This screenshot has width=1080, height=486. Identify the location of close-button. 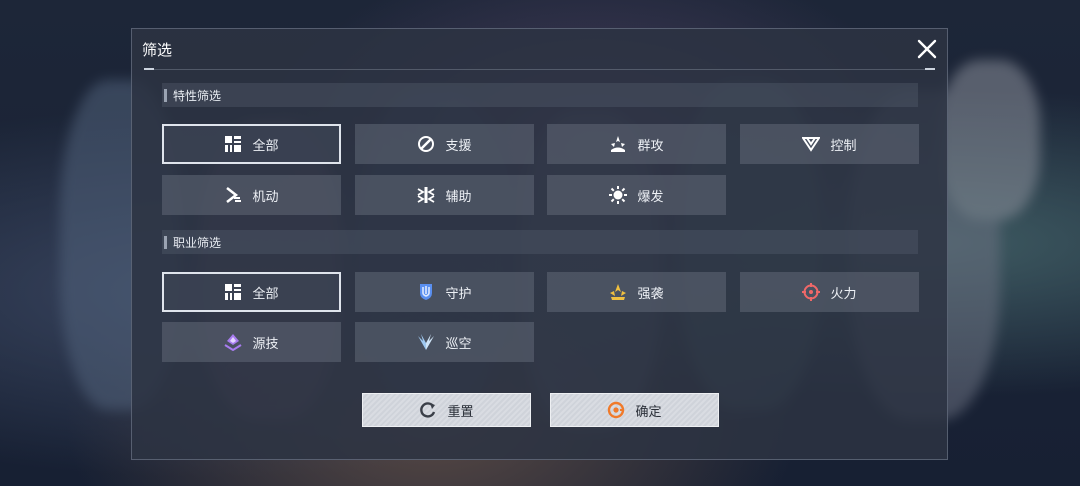
(927, 49).